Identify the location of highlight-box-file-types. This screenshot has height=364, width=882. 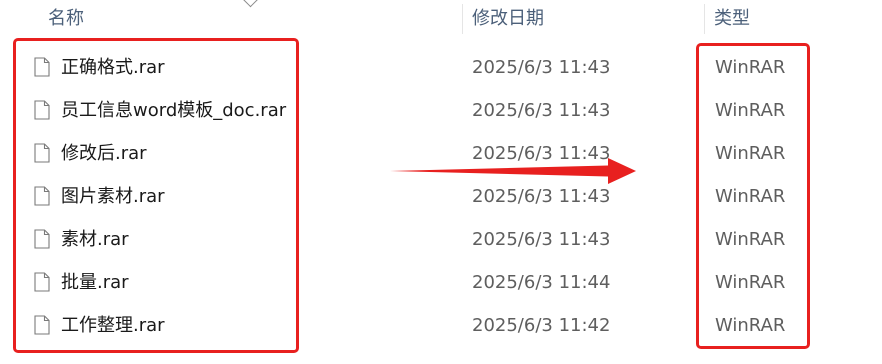
(753, 196).